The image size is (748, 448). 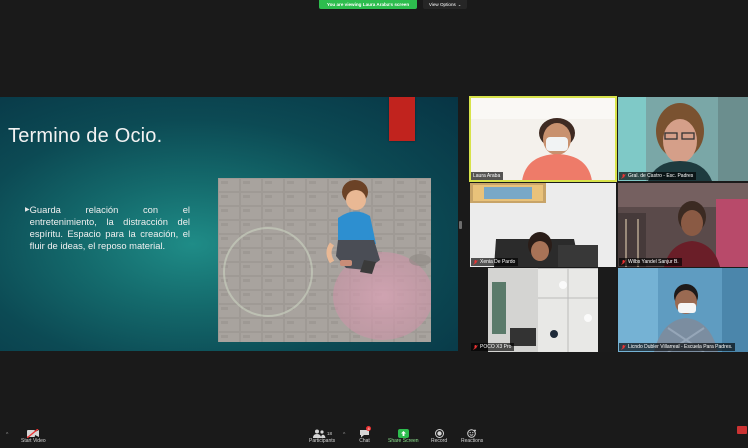 What do you see at coordinates (364, 441) in the screenshot?
I see `chat-label: Chat` at bounding box center [364, 441].